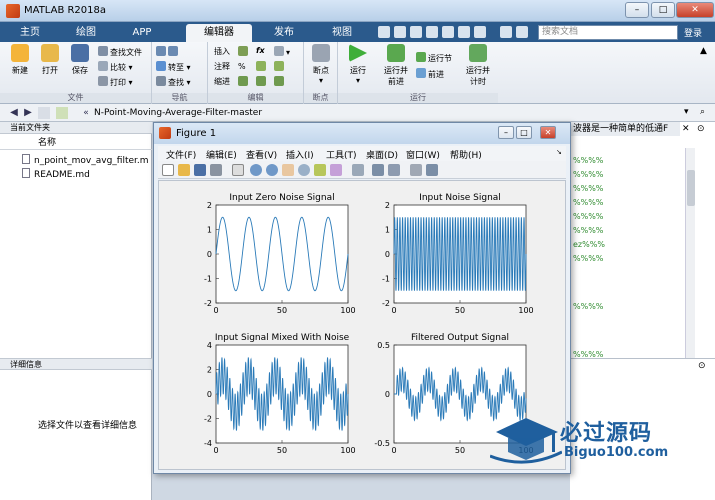  I want to click on breakpoints-button: 断点 ▾, so click(321, 64).